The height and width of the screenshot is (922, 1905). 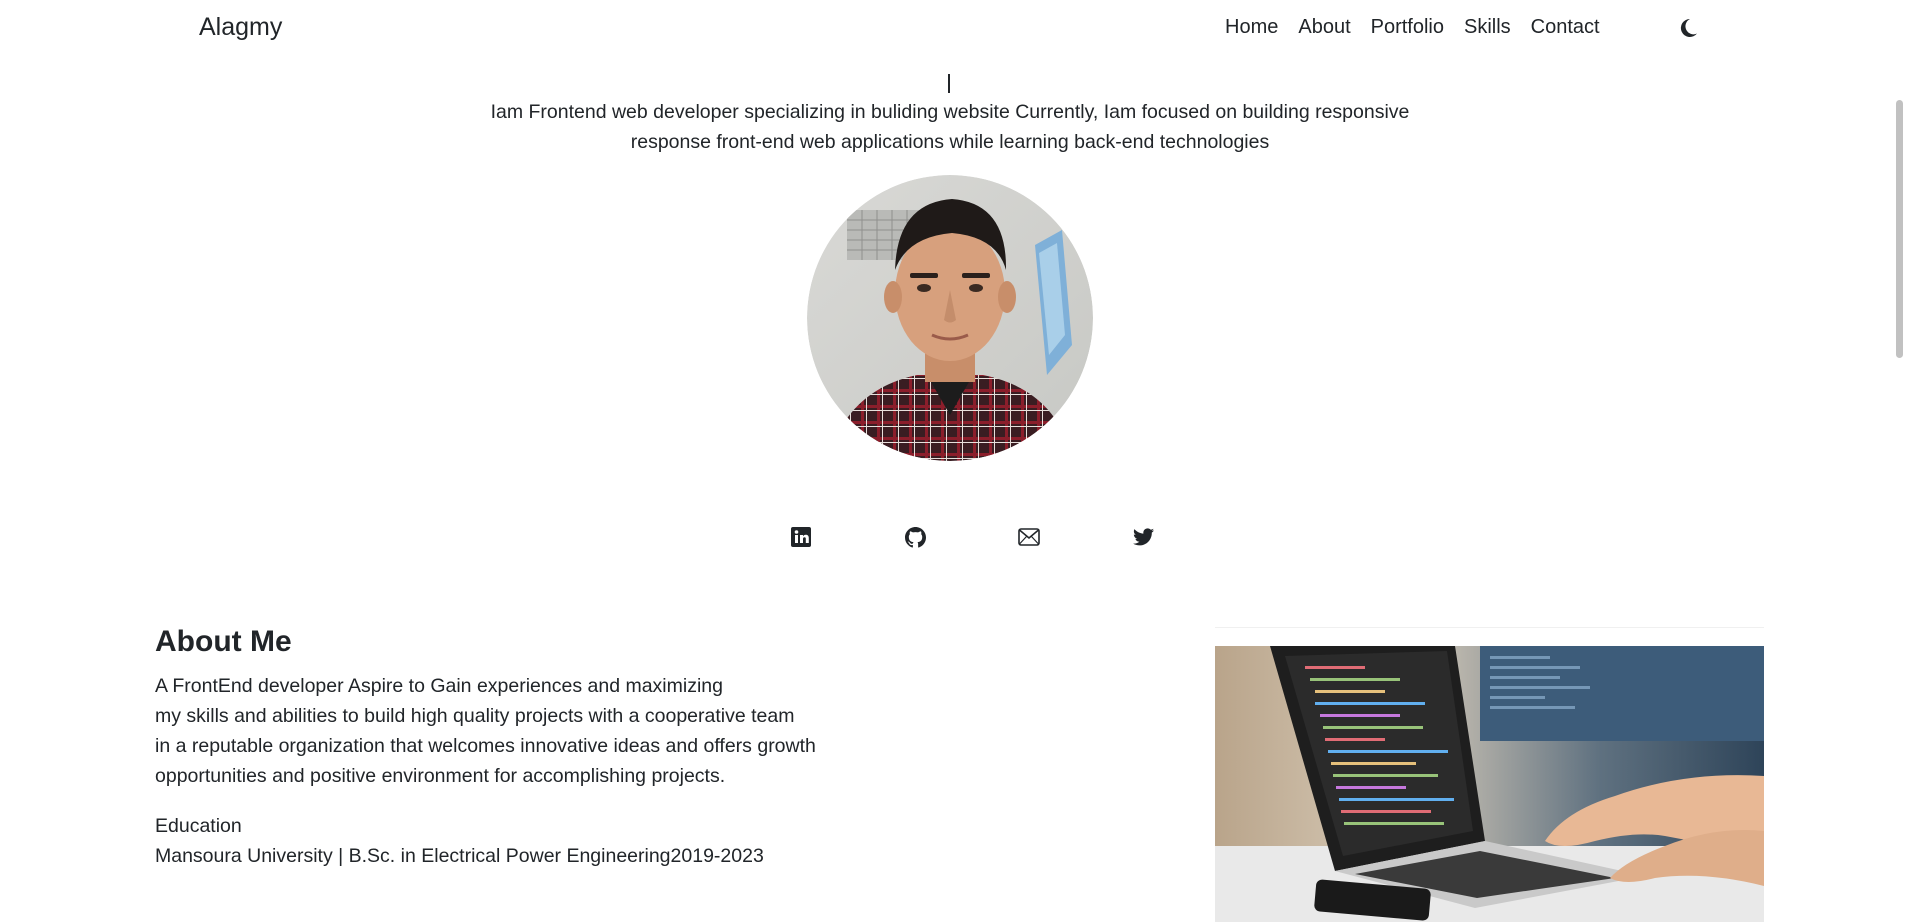 What do you see at coordinates (198, 826) in the screenshot?
I see `education-label: Education` at bounding box center [198, 826].